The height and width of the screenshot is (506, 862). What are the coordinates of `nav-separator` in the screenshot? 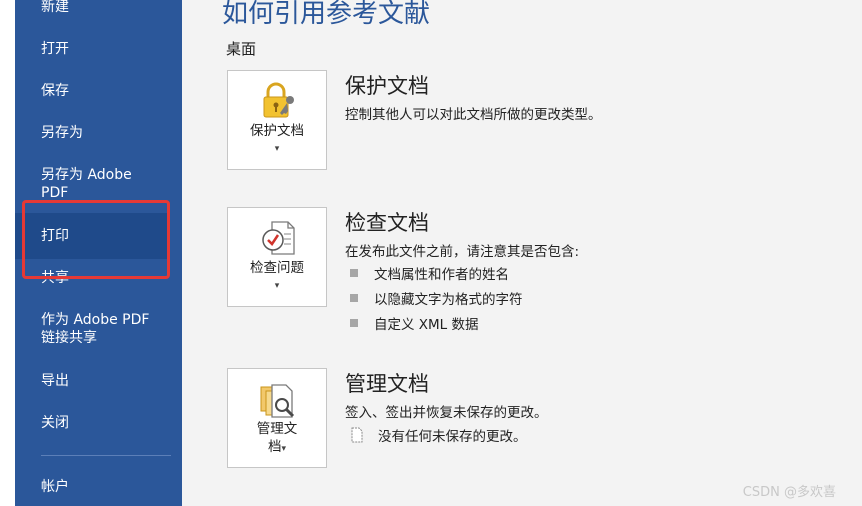 It's located at (106, 455).